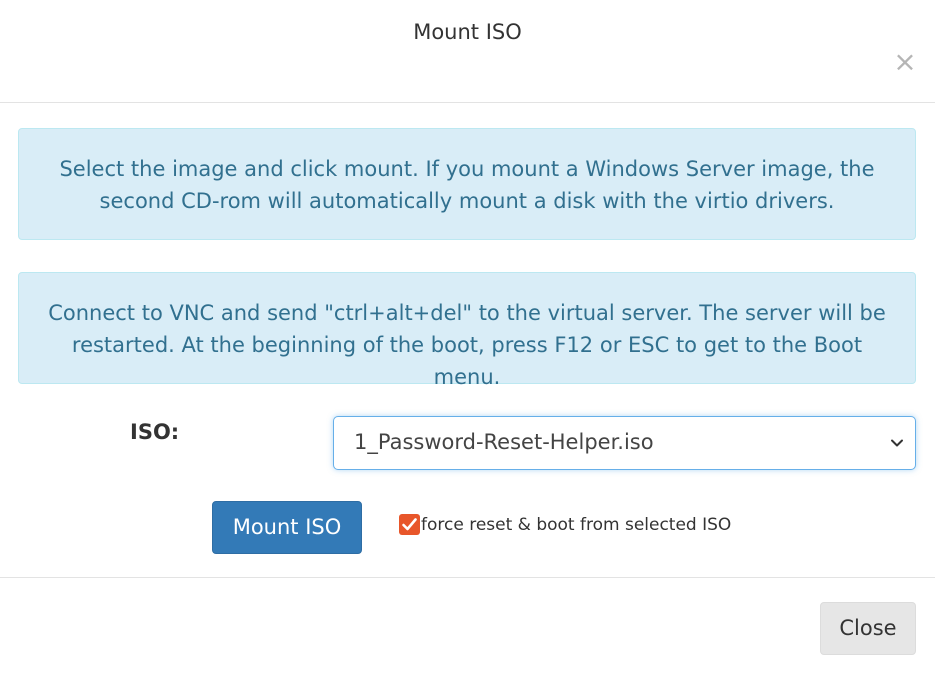 This screenshot has height=673, width=935. Describe the element at coordinates (467, 32) in the screenshot. I see `modal-title: Mount ISO` at that location.